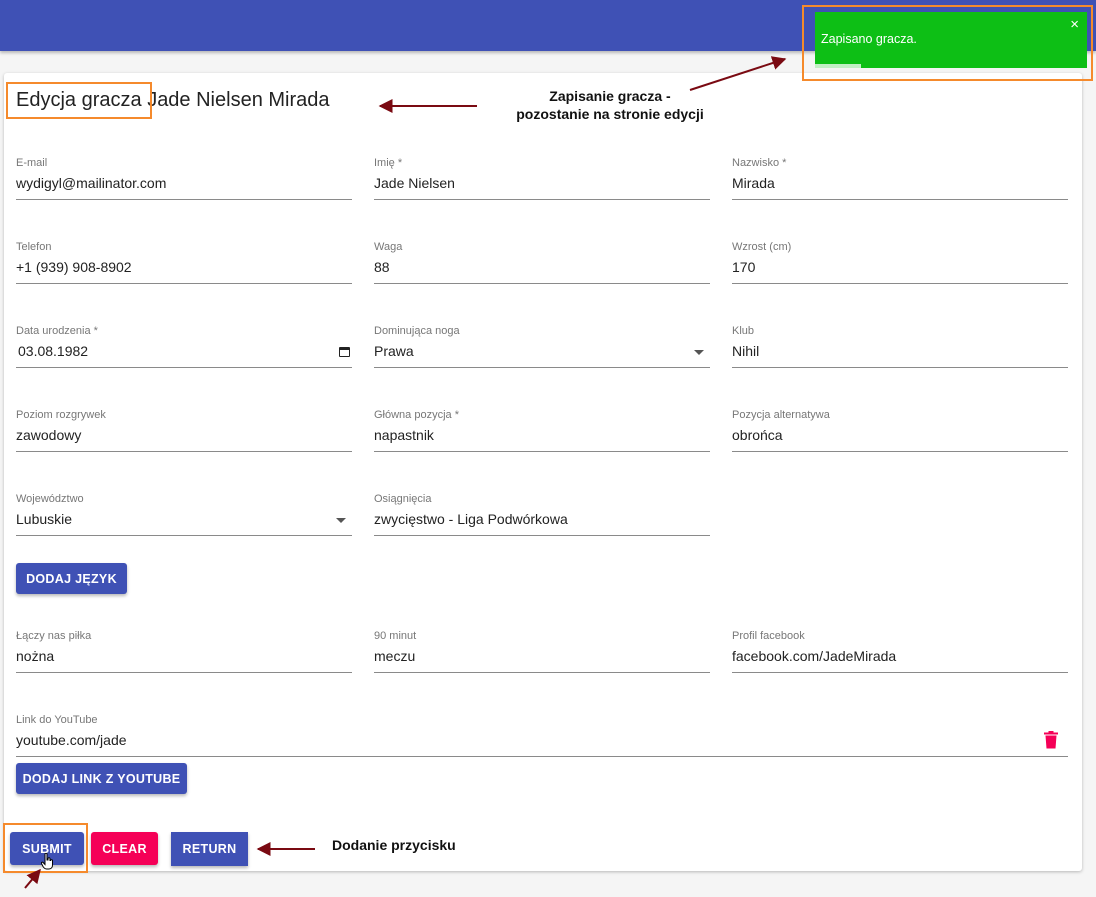  I want to click on arrow-to-submit, so click(32, 878).